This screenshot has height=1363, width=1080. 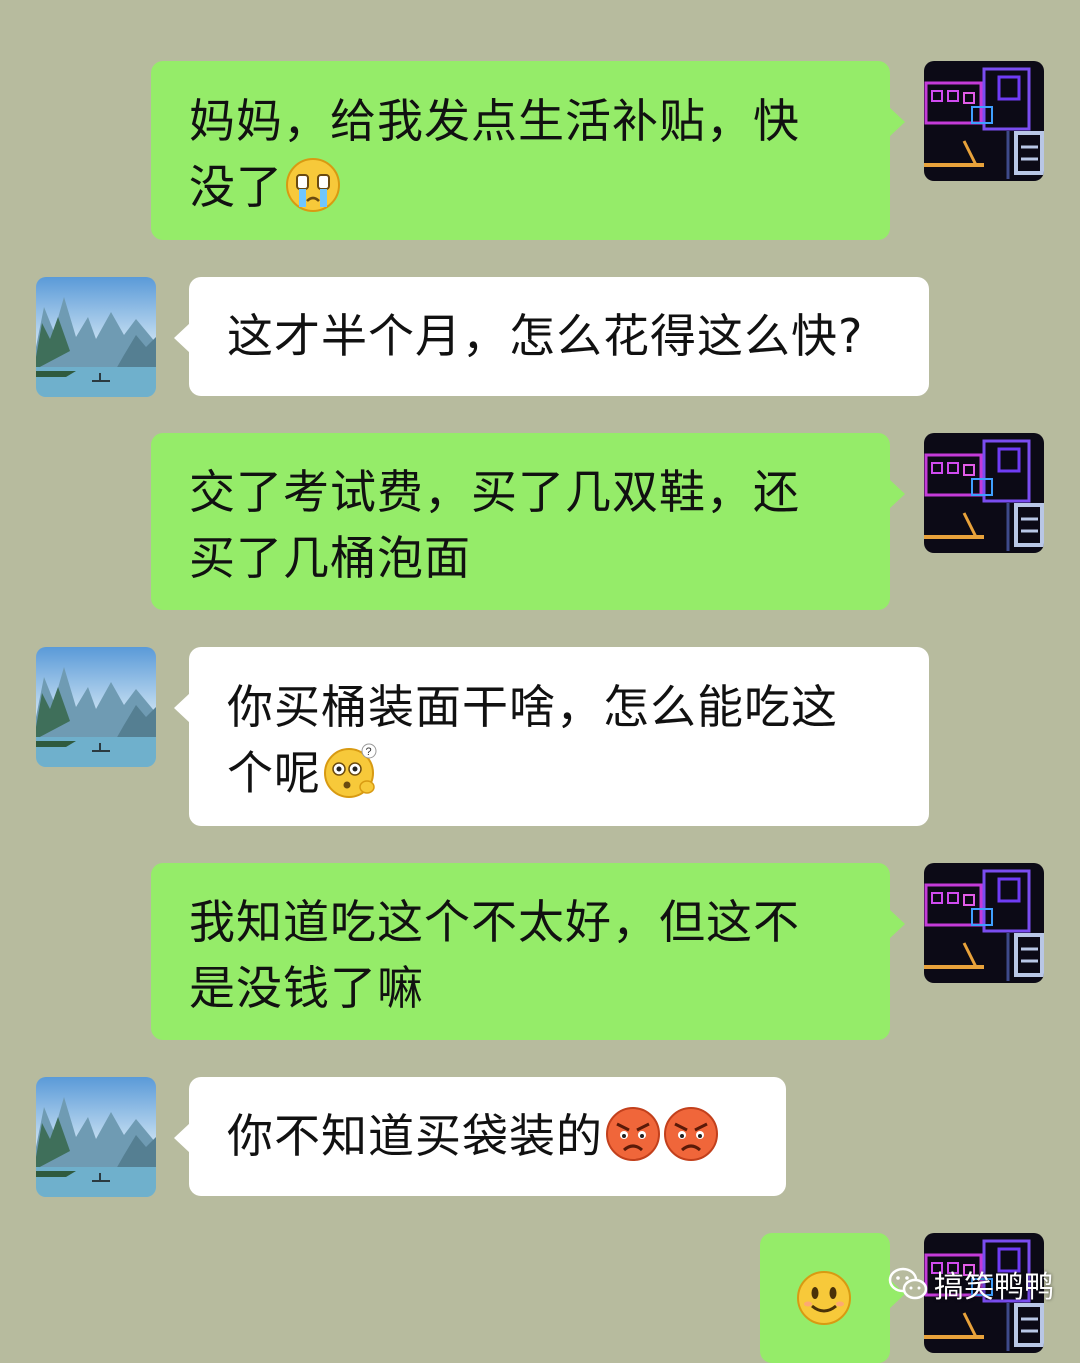 I want to click on message-text-line: 我知道吃这个不太好，但这不, so click(x=494, y=922).